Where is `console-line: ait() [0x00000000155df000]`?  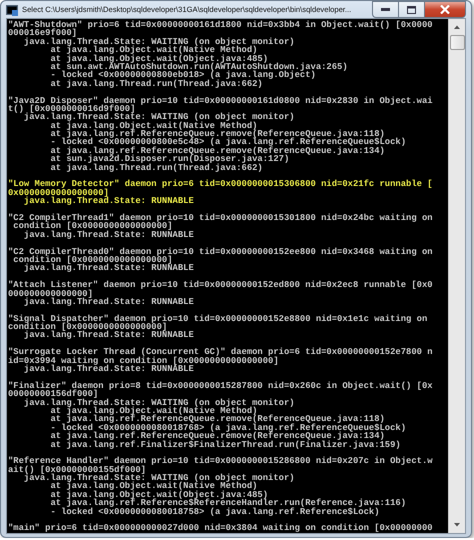 console-line: ait() [0x00000000155df000] is located at coordinates (77, 470).